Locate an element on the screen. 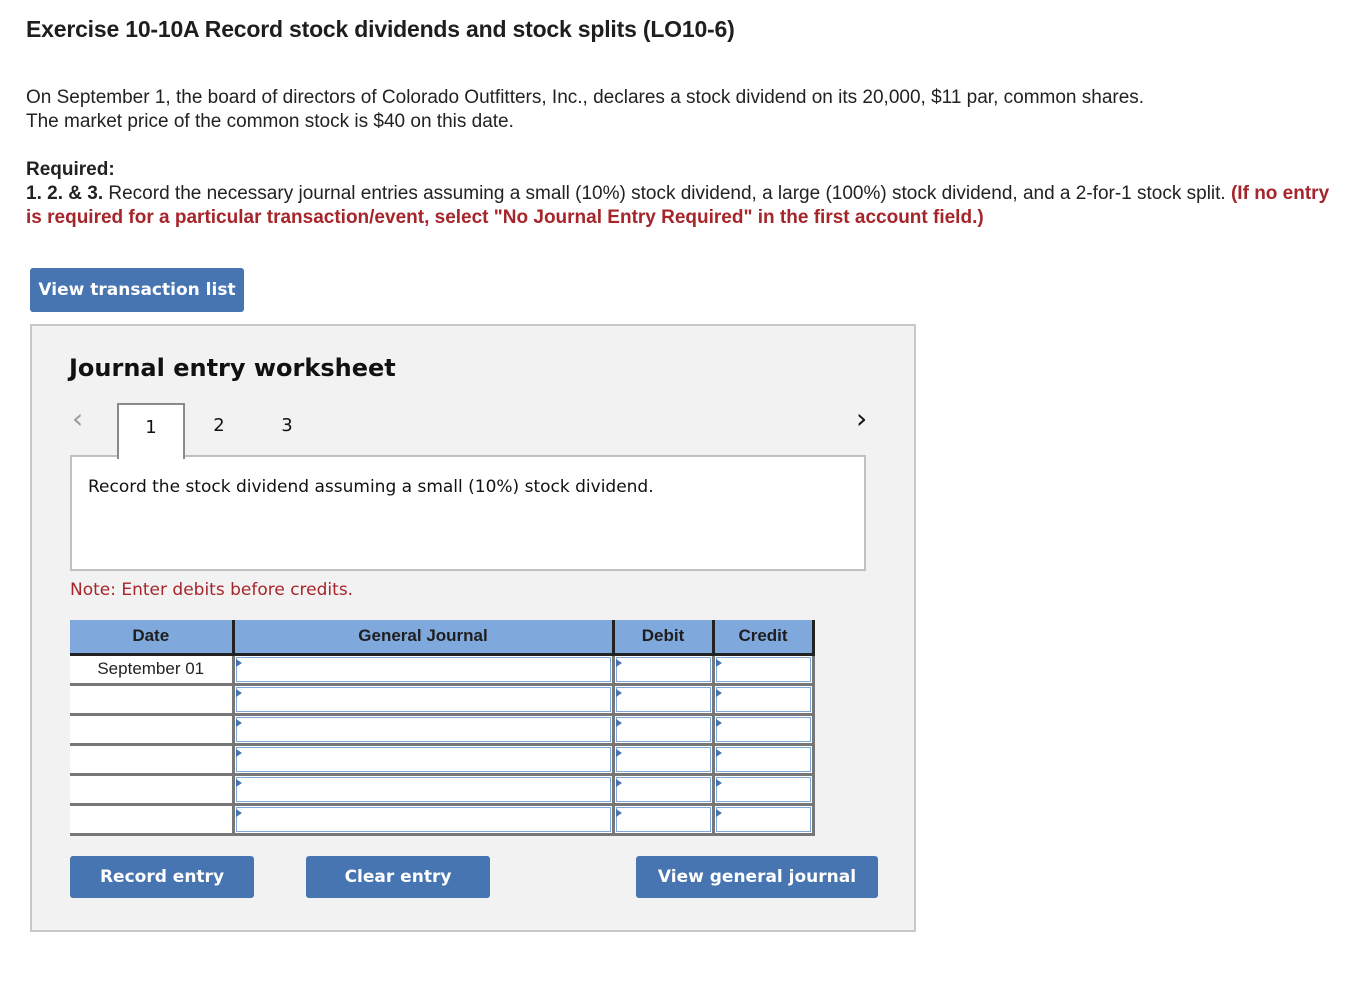 The width and height of the screenshot is (1372, 986). journal-row: September 01 is located at coordinates (442, 670).